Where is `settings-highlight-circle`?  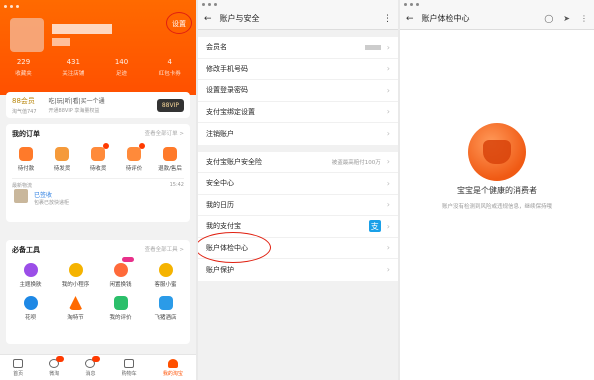 settings-highlight-circle is located at coordinates (179, 23).